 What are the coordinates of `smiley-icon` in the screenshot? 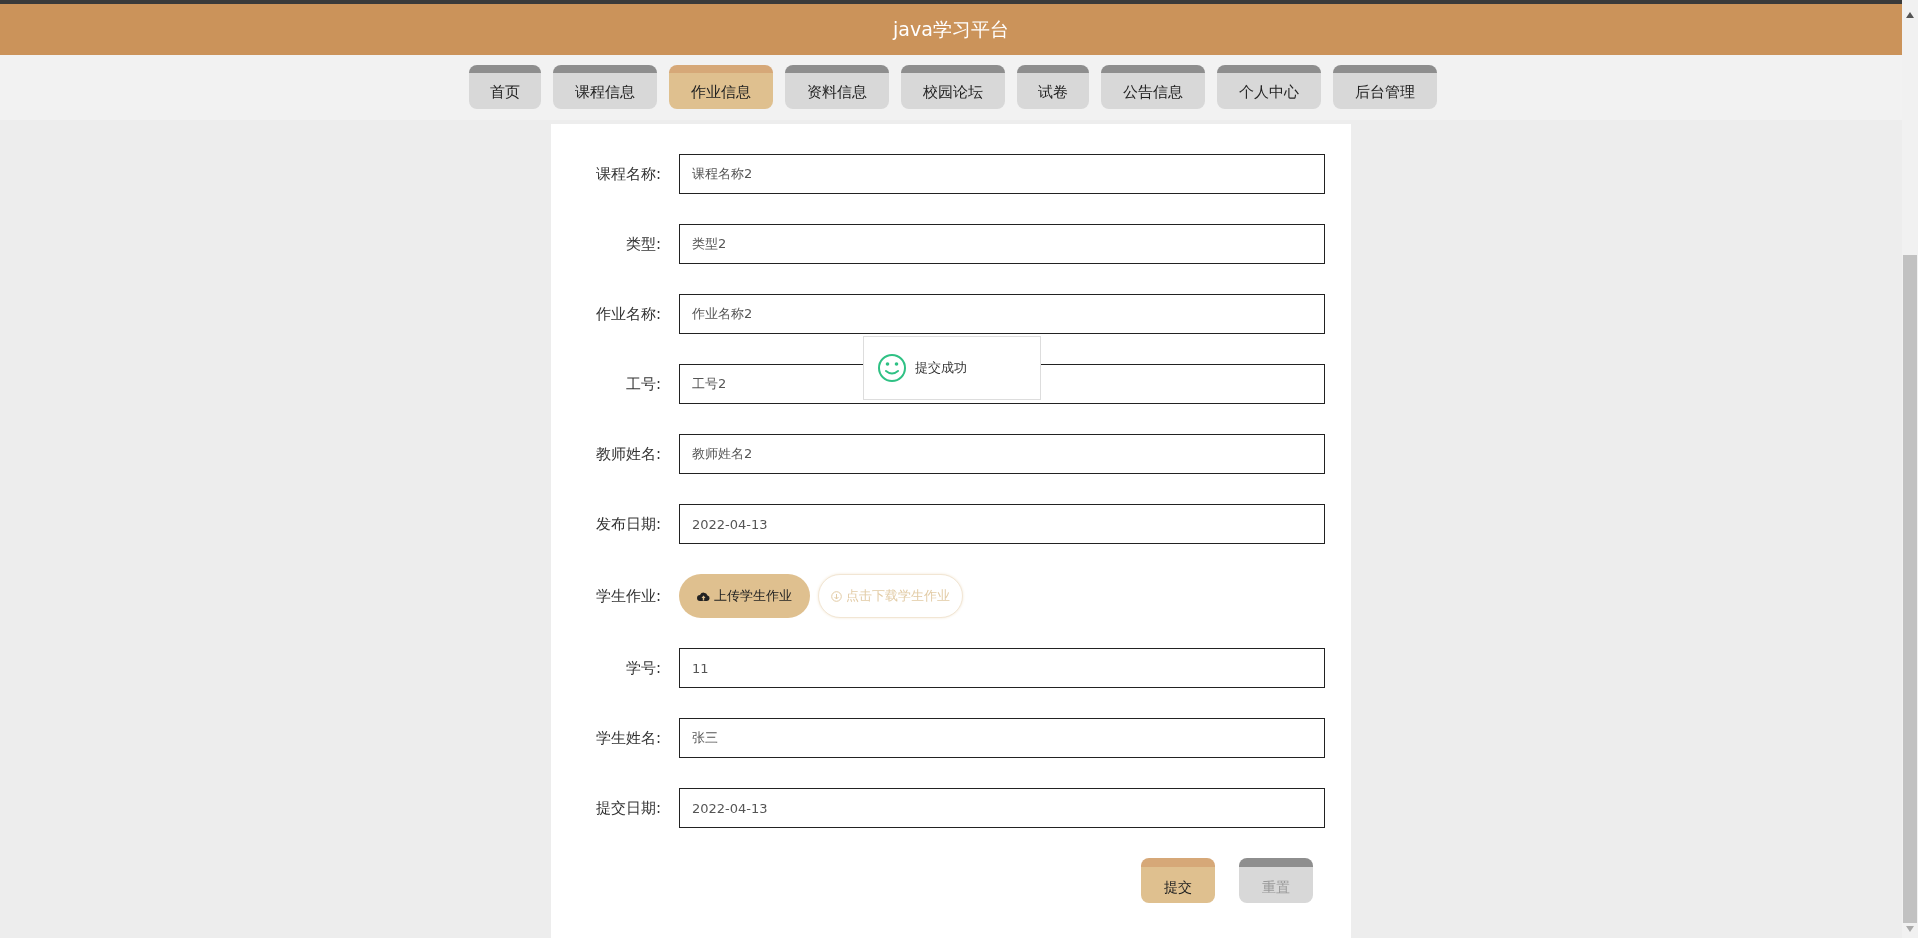 It's located at (892, 368).